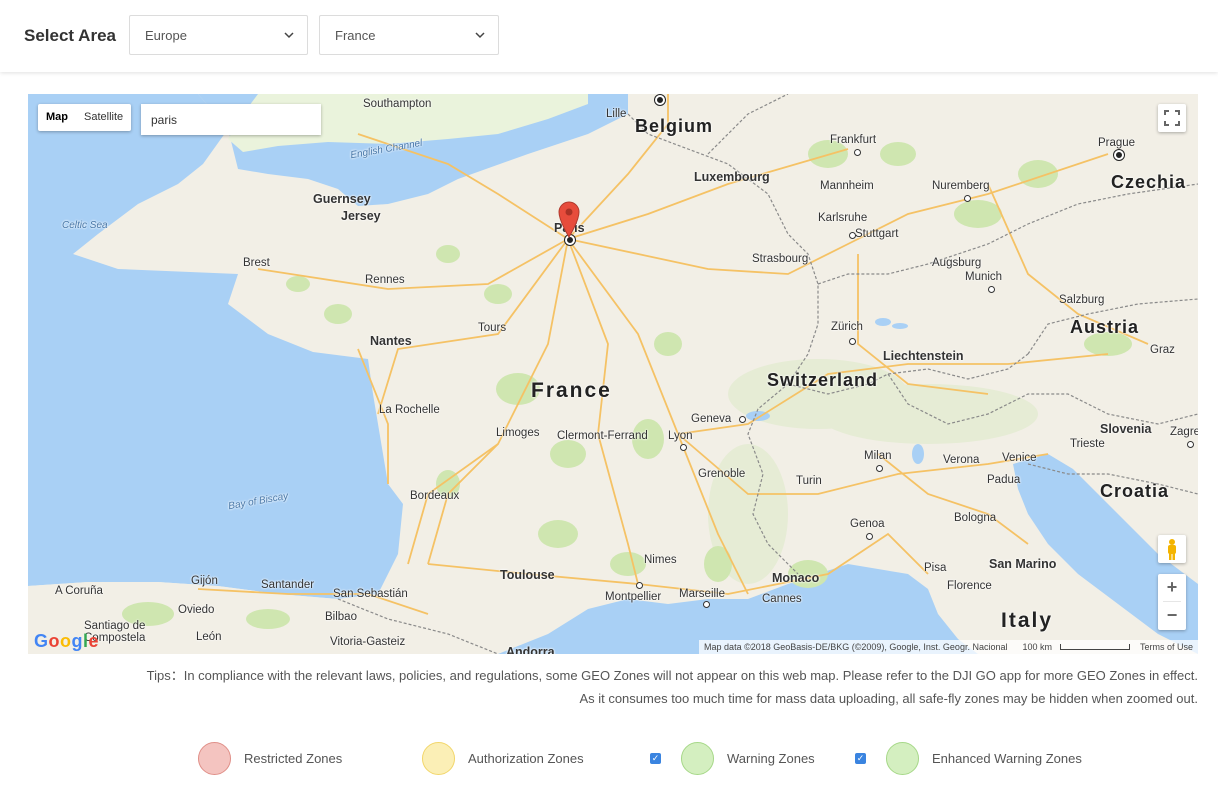 The image size is (1218, 798). Describe the element at coordinates (571, 390) in the screenshot. I see `map-label-france: France` at that location.